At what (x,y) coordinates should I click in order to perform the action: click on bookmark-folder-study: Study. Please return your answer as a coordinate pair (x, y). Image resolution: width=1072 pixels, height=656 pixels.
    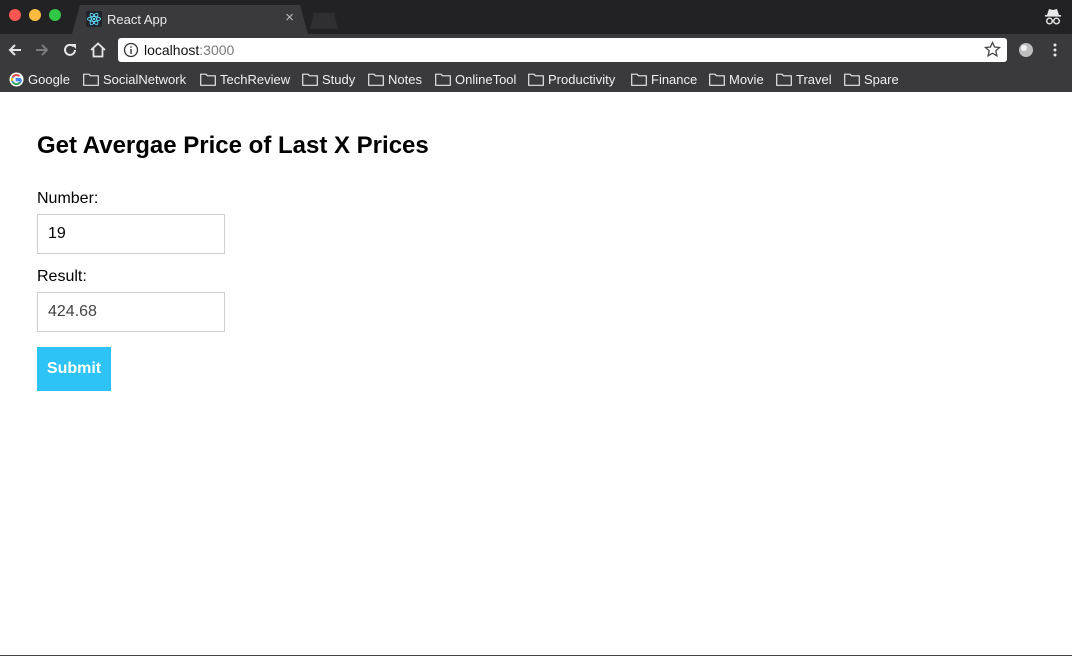
    Looking at the image, I should click on (328, 79).